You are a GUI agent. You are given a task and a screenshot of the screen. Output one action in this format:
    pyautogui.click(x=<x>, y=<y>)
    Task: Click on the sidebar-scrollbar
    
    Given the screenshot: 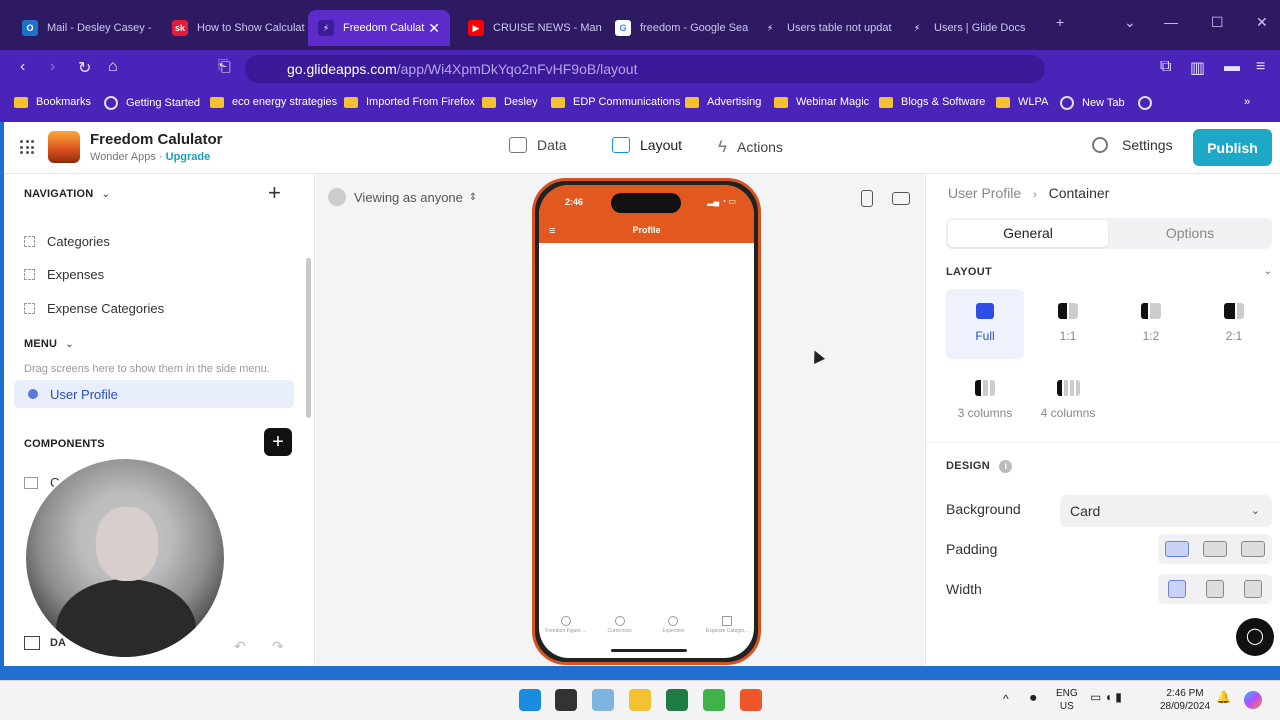 What is the action you would take?
    pyautogui.click(x=308, y=338)
    